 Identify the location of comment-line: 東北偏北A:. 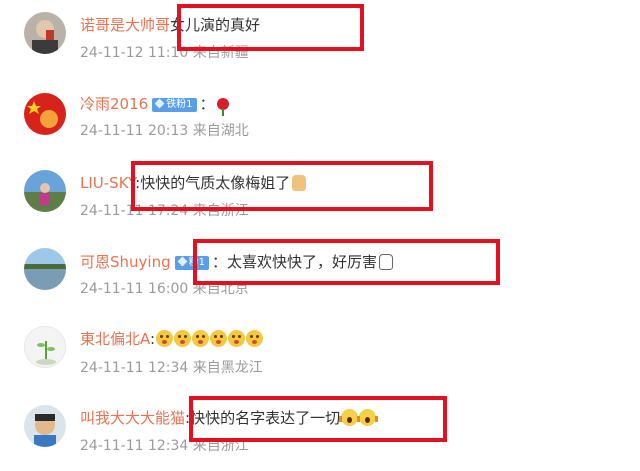
(172, 339).